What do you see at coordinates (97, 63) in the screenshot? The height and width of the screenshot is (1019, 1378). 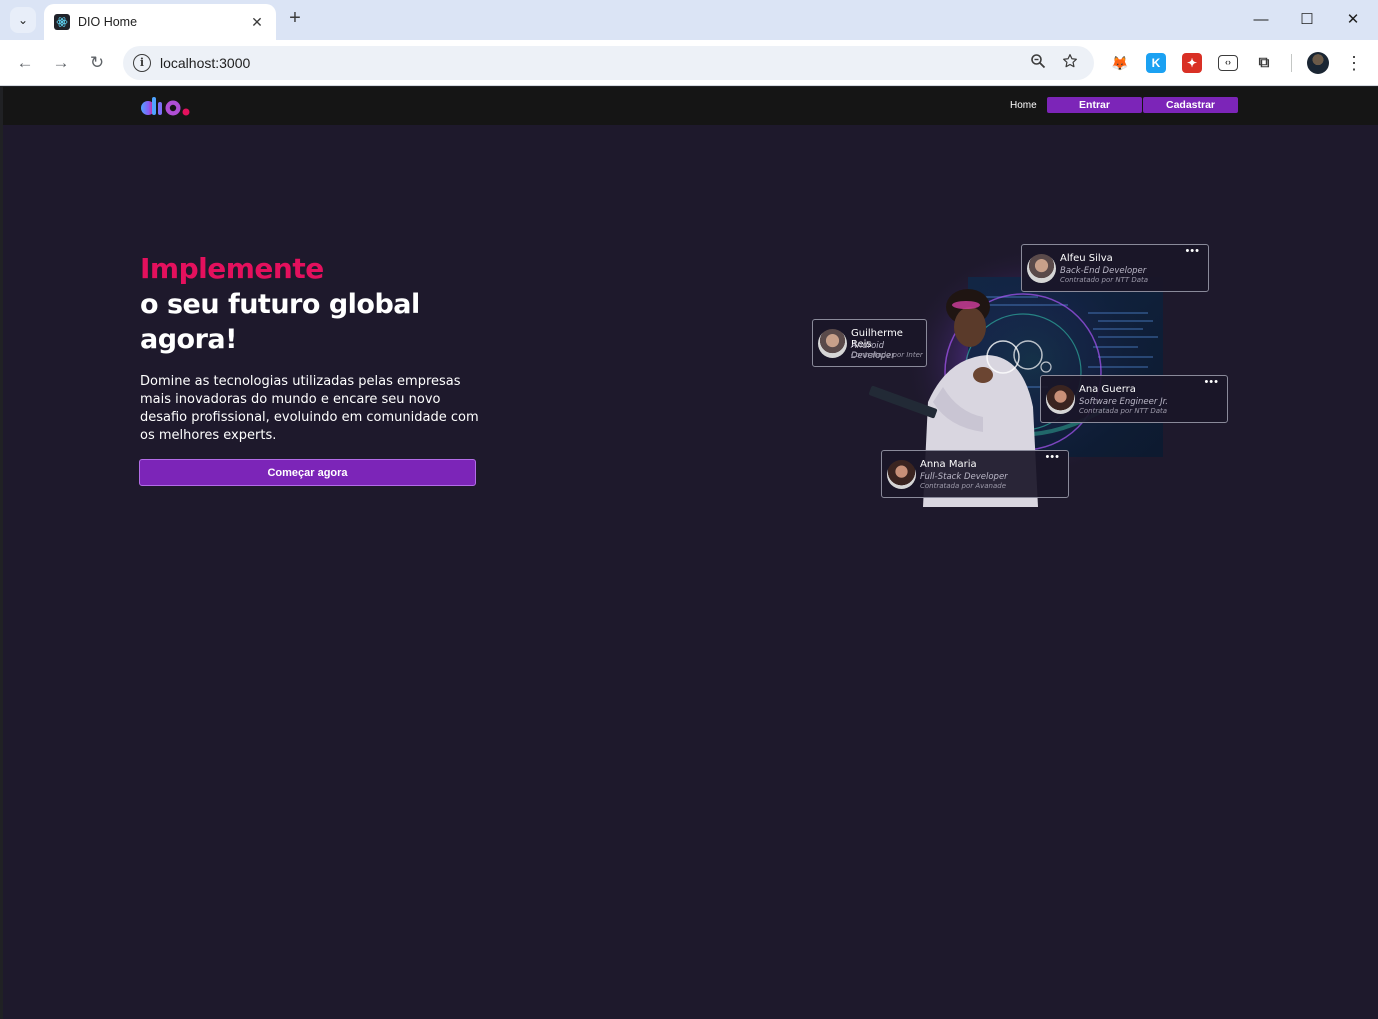 I see `reload-button: ↻` at bounding box center [97, 63].